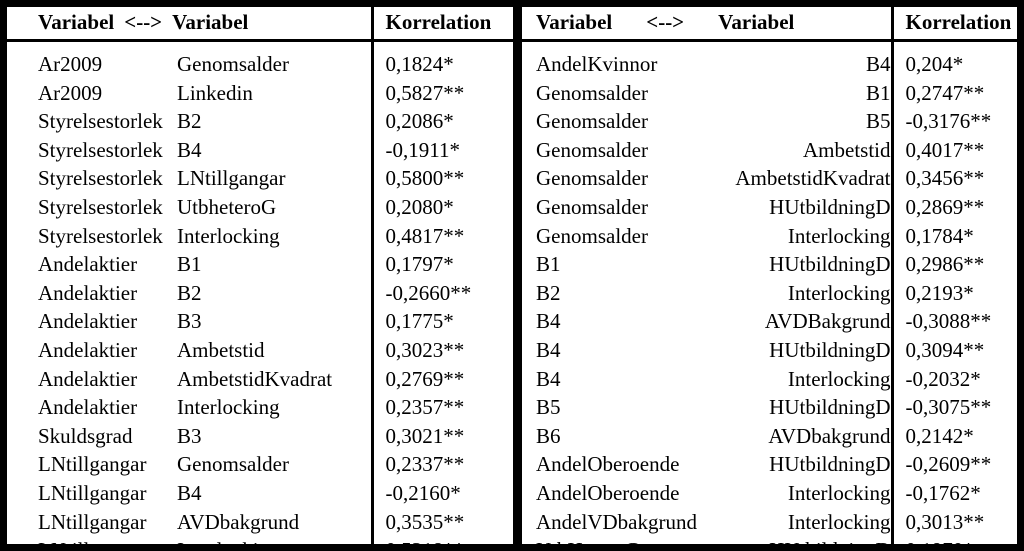 The height and width of the screenshot is (551, 1024). What do you see at coordinates (227, 206) in the screenshot?
I see `variable-b-cell: UtbheteroG` at bounding box center [227, 206].